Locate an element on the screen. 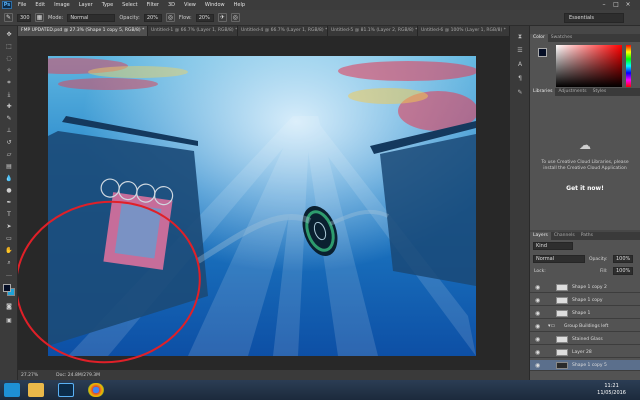  tab-libraries: Libraries is located at coordinates (543, 92).